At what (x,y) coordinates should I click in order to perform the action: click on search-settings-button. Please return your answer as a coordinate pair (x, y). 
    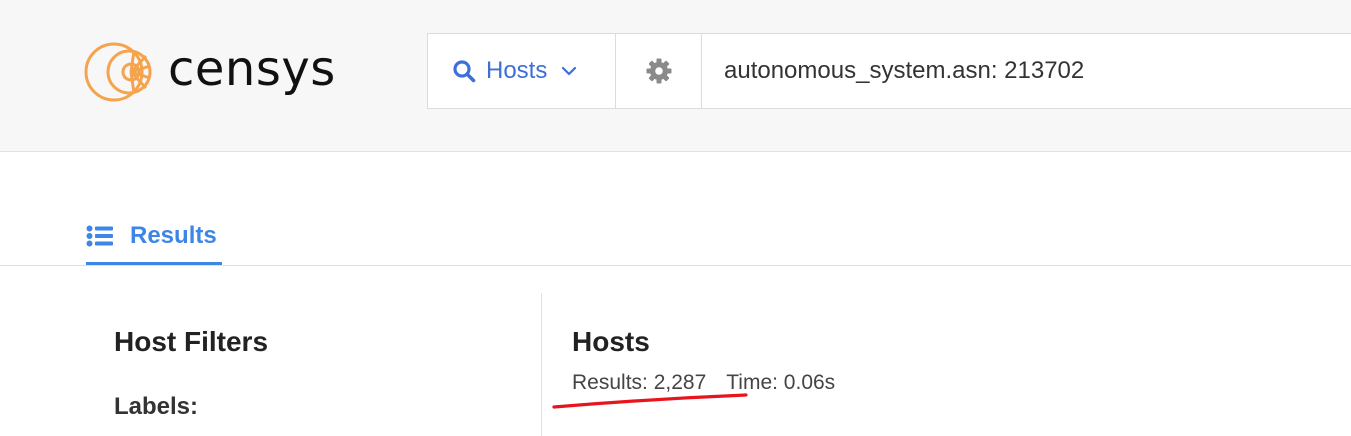
    Looking at the image, I should click on (659, 71).